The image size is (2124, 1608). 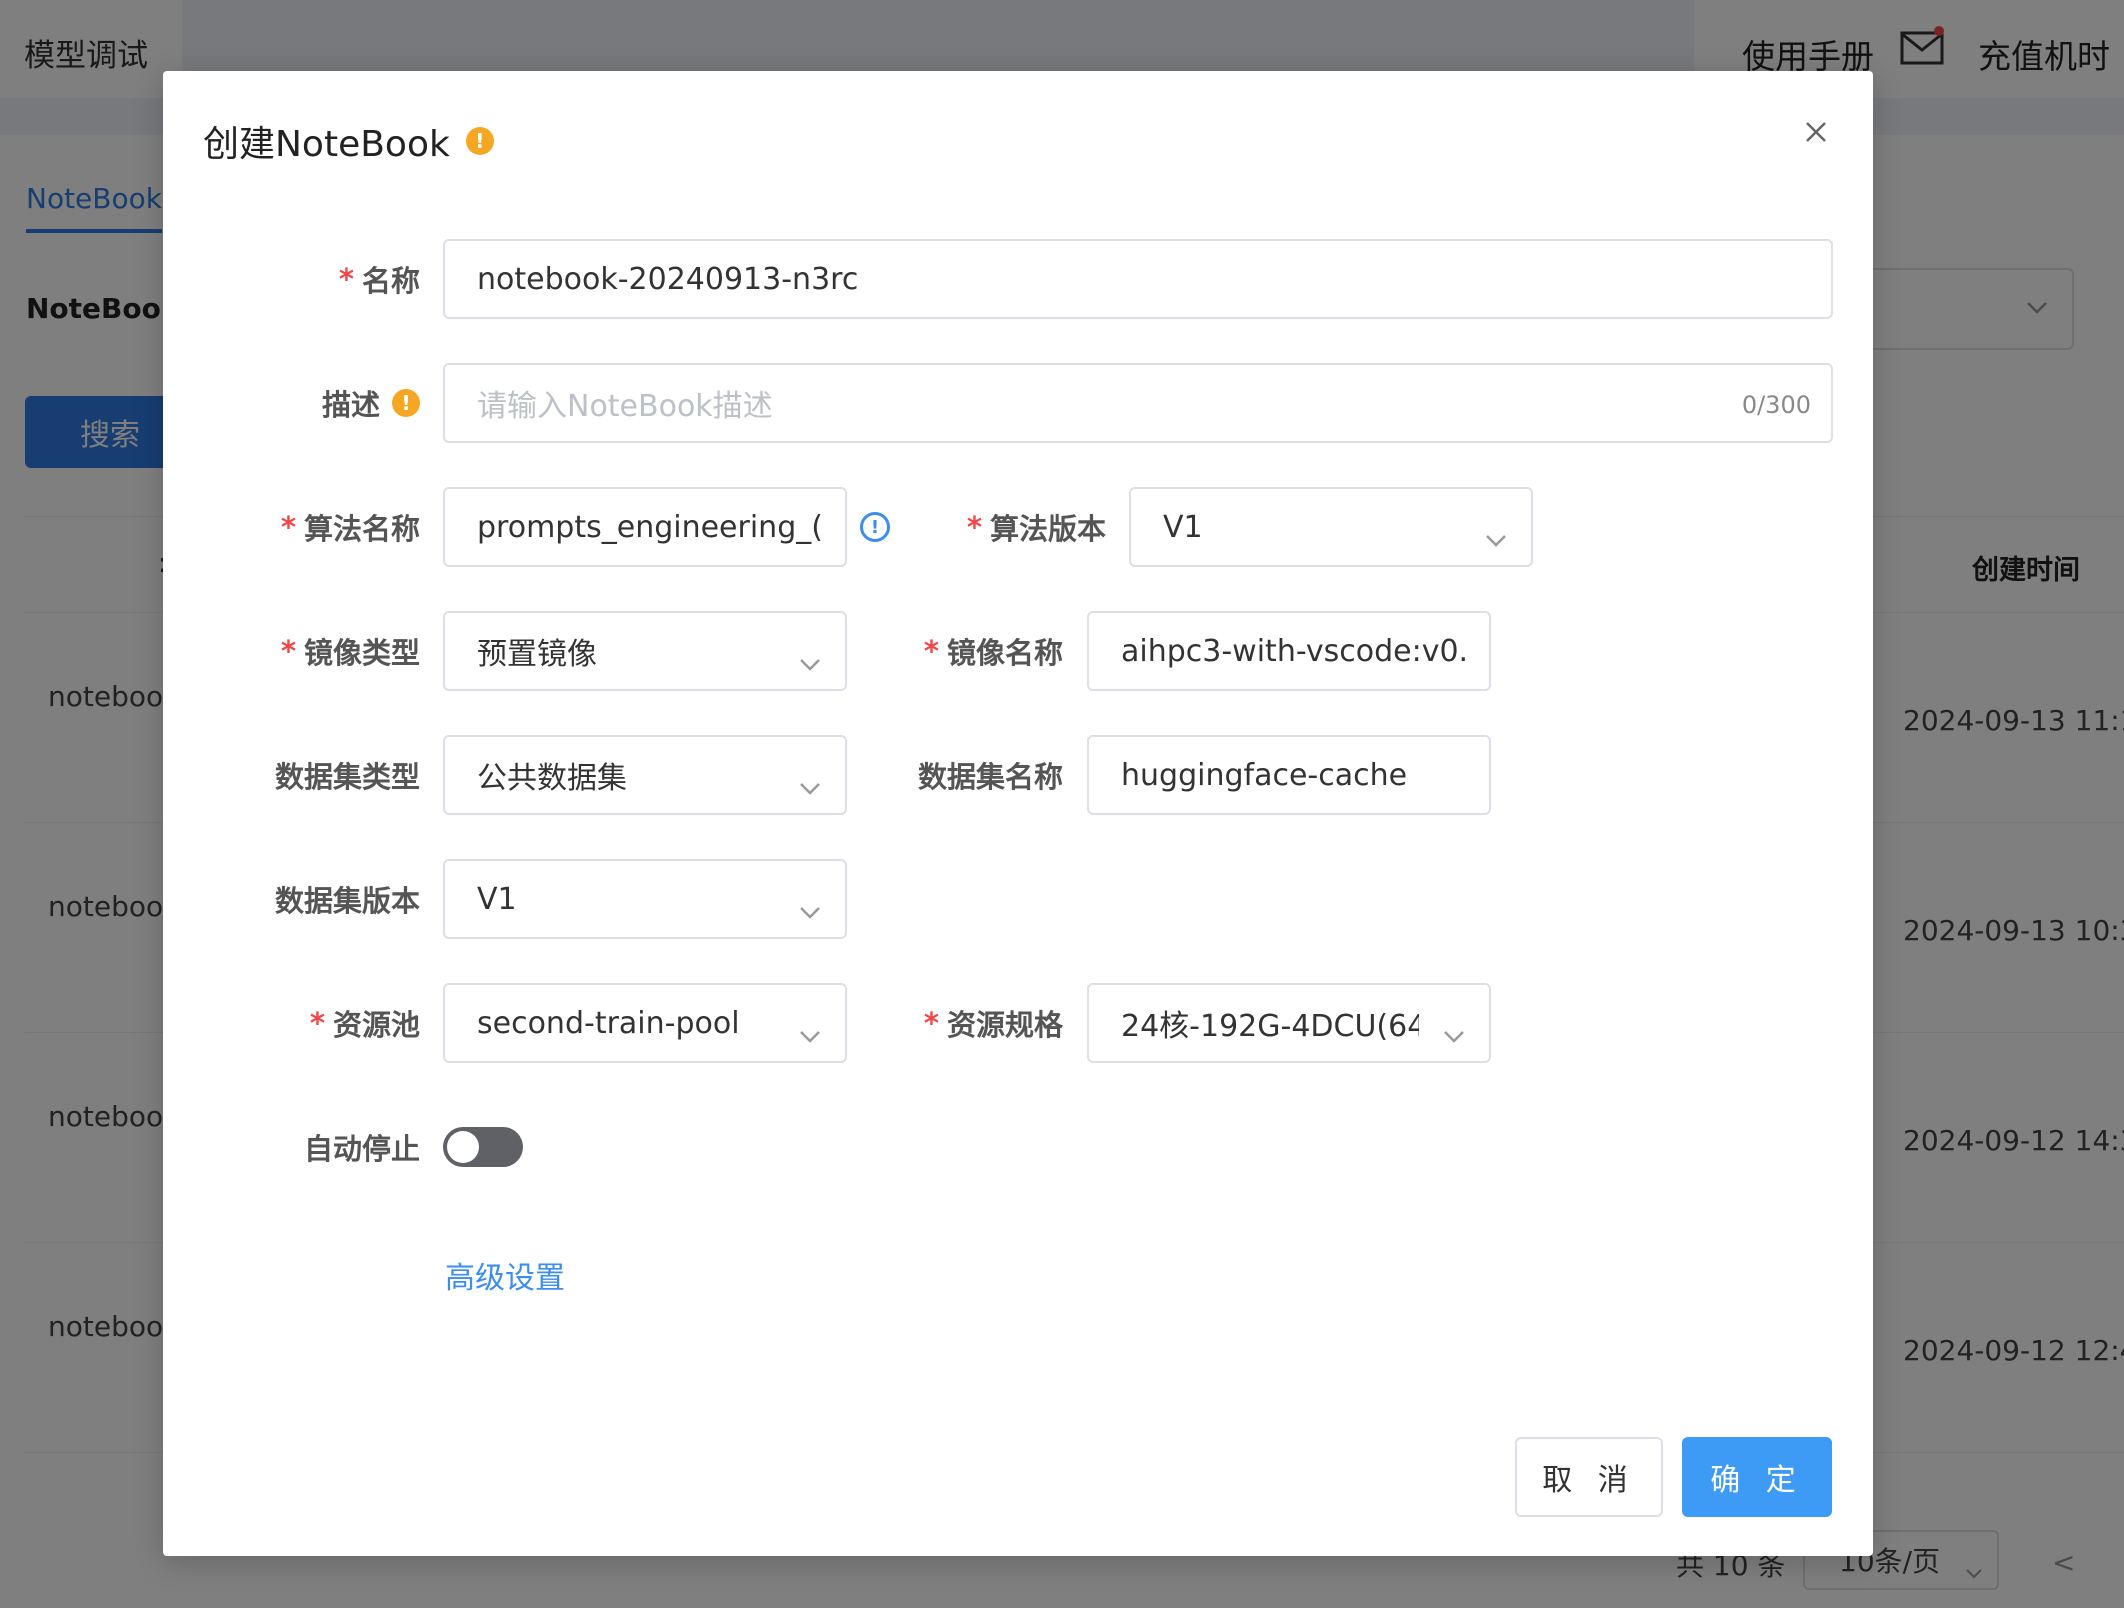 What do you see at coordinates (1183, 527) in the screenshot?
I see `algo-version-value: V1` at bounding box center [1183, 527].